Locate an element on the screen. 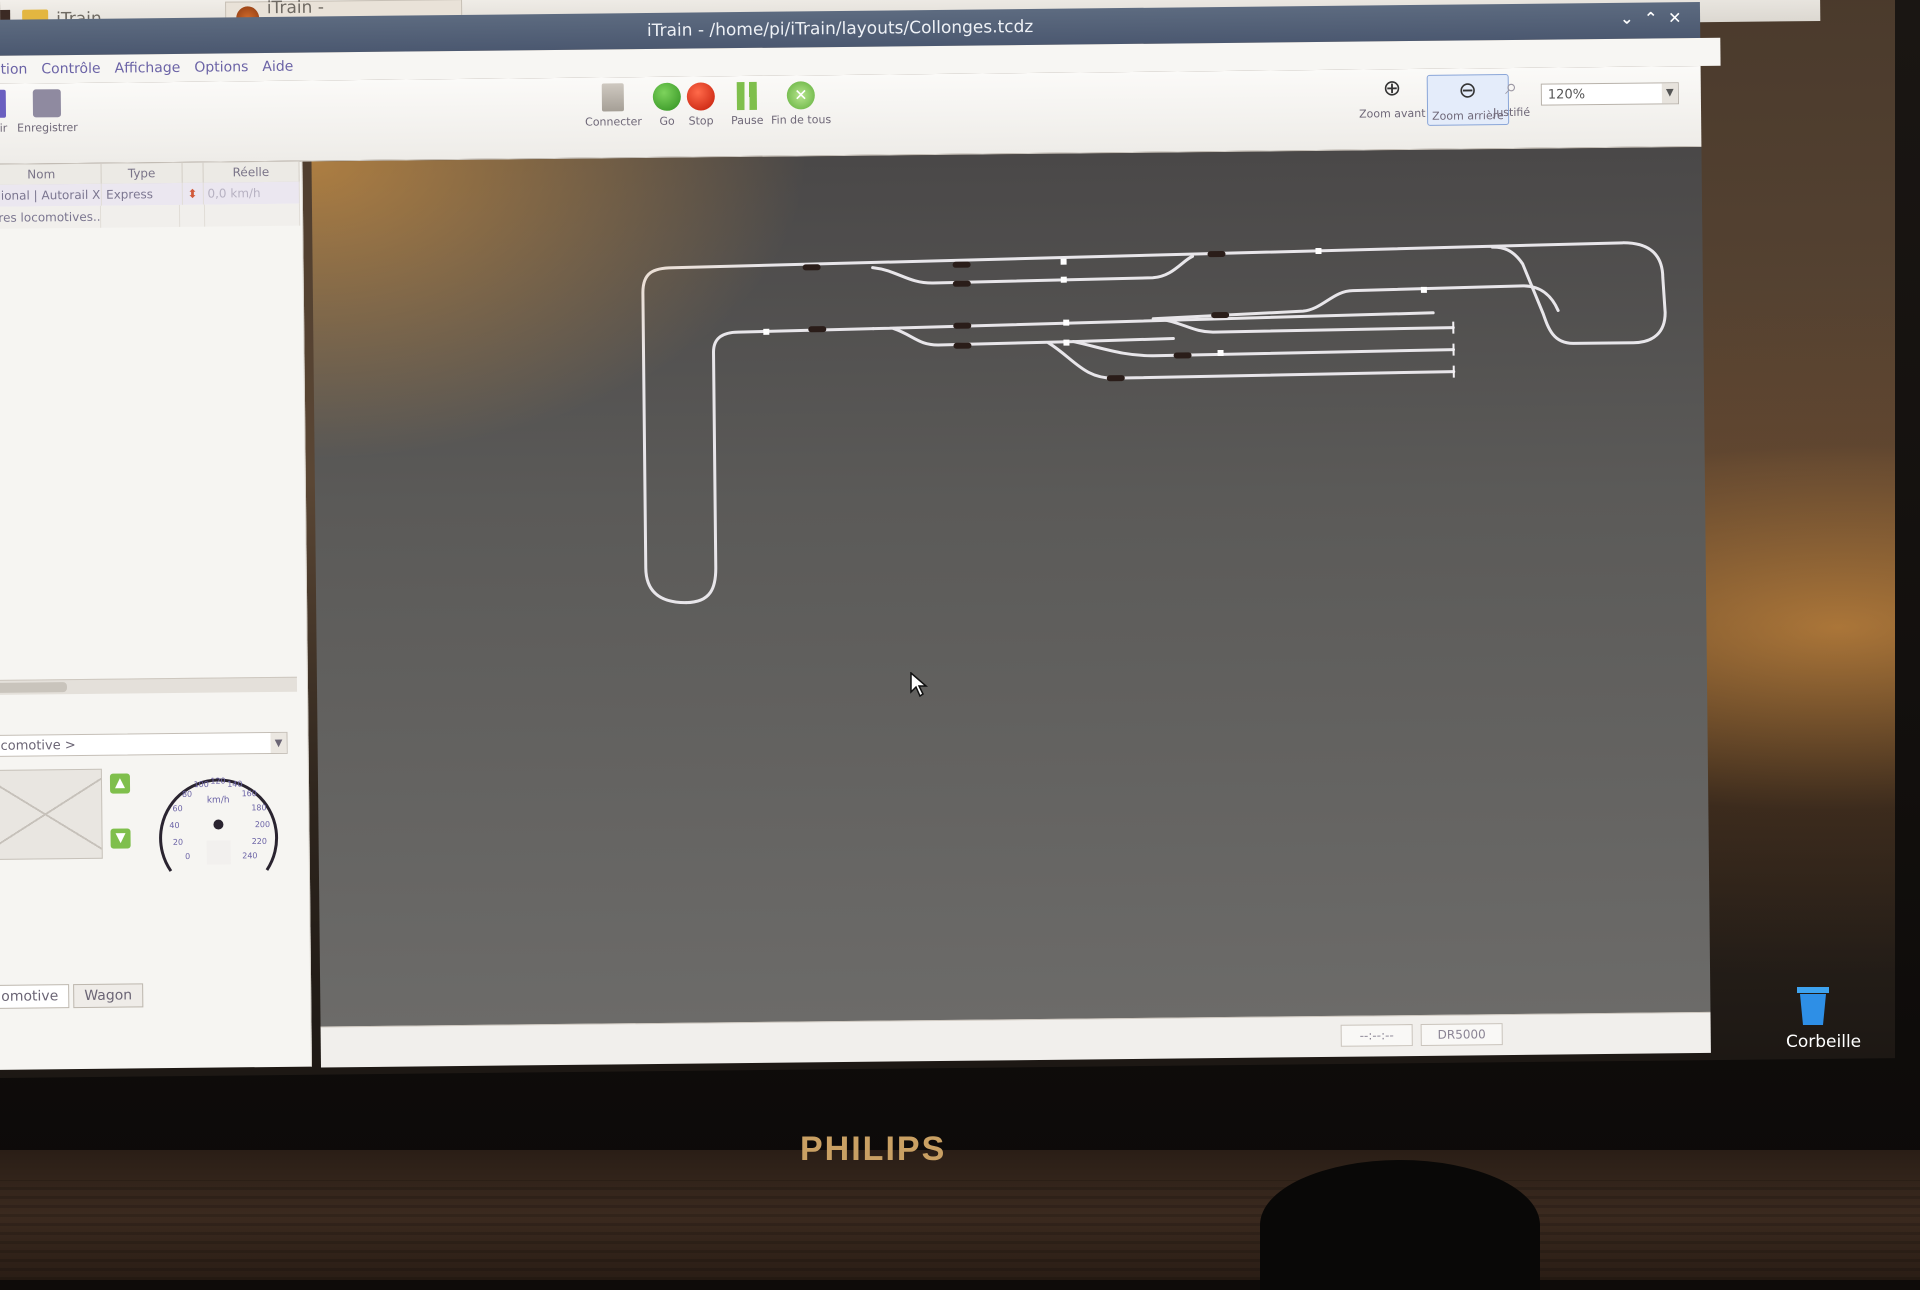 Image resolution: width=1920 pixels, height=1290 pixels. stop-all-icon: ✕ is located at coordinates (801, 95).